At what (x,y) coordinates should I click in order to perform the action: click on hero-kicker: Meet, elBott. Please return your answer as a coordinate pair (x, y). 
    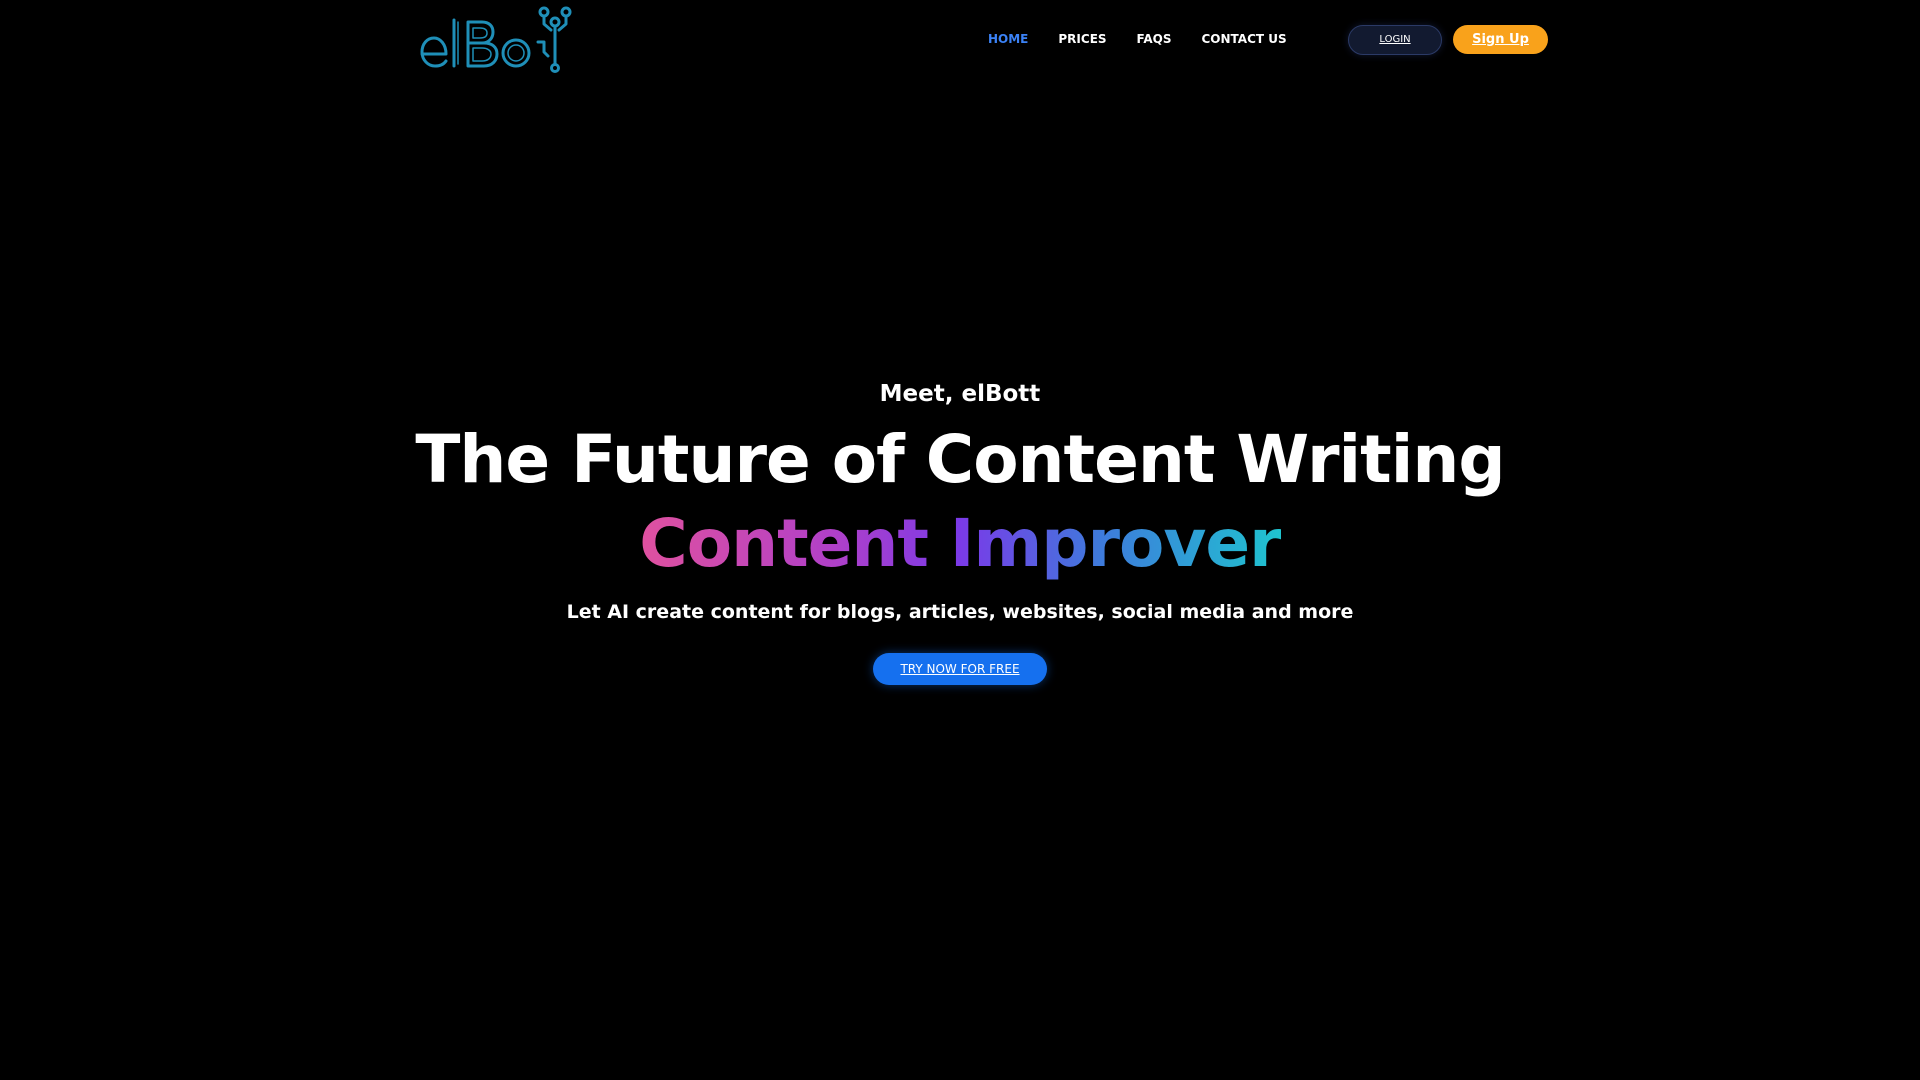
    Looking at the image, I should click on (960, 394).